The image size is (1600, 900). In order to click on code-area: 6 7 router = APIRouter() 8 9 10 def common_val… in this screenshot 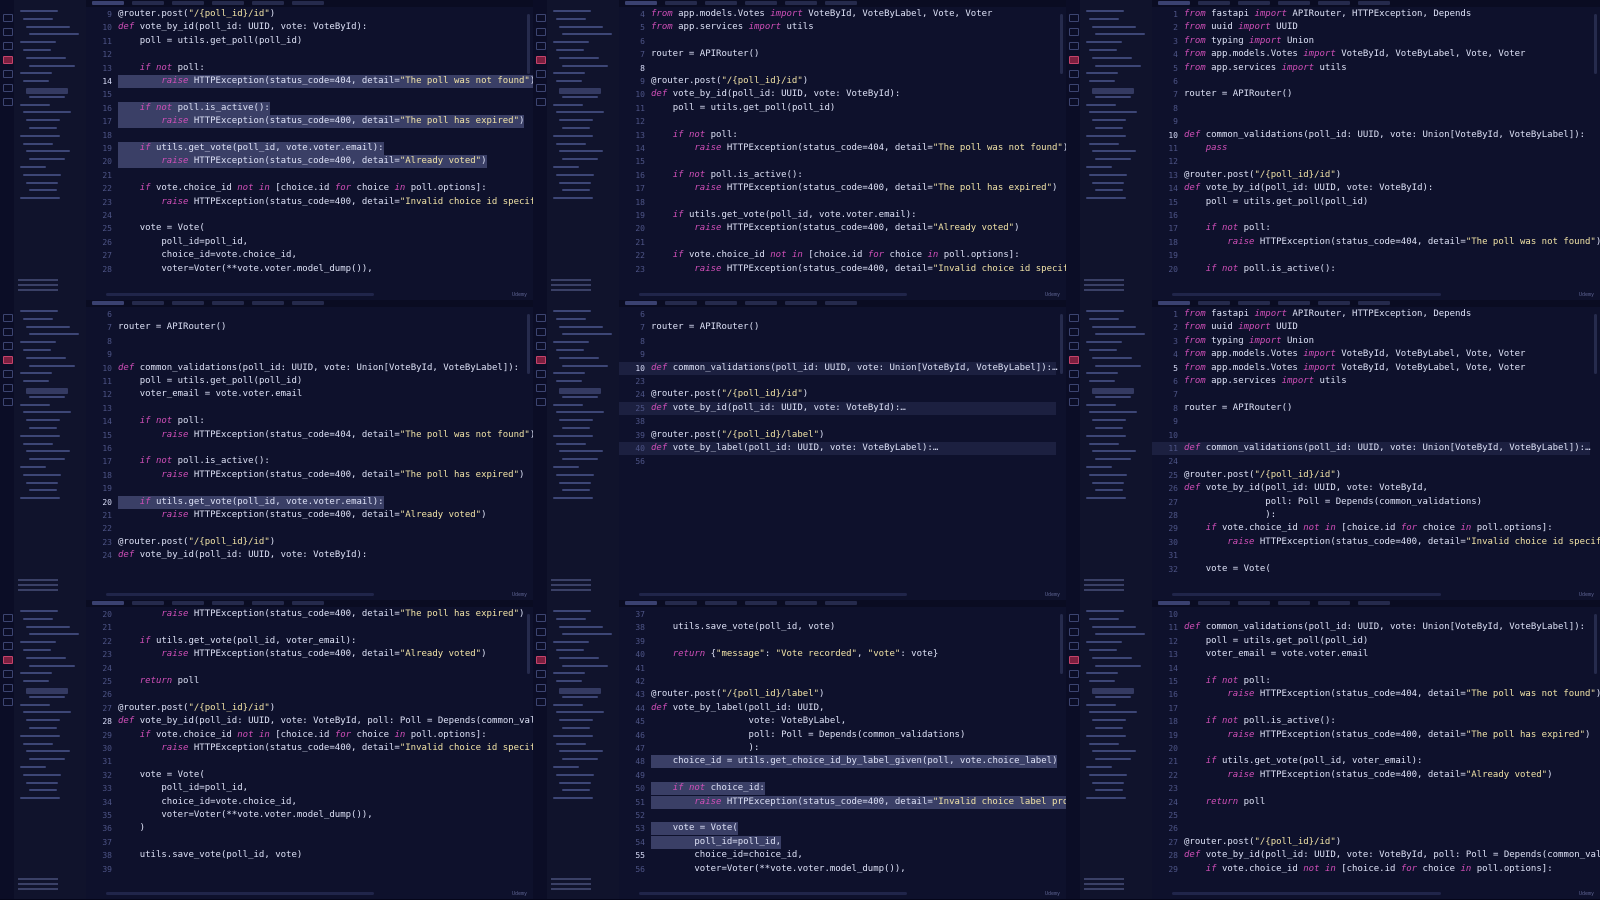, I will do `click(842, 450)`.